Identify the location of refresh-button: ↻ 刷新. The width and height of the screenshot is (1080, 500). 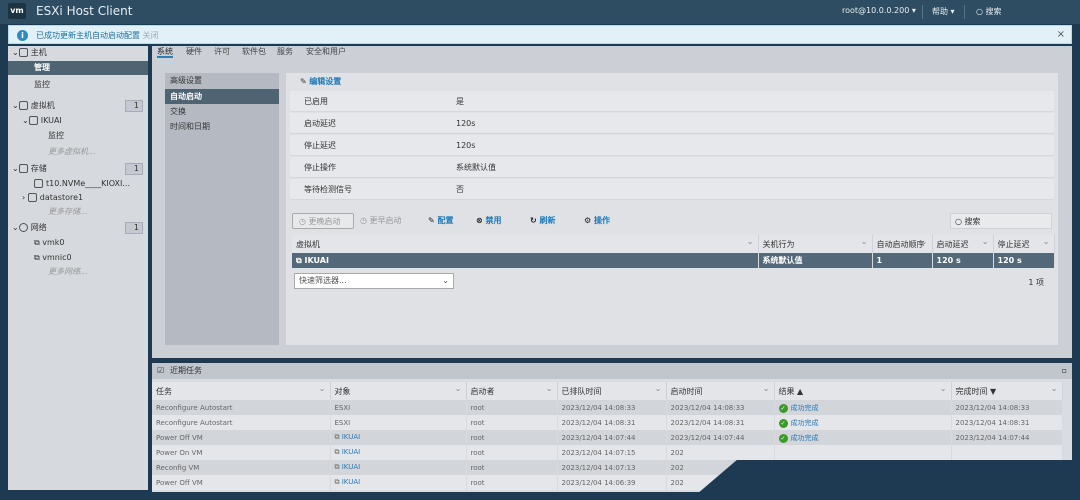
(543, 221).